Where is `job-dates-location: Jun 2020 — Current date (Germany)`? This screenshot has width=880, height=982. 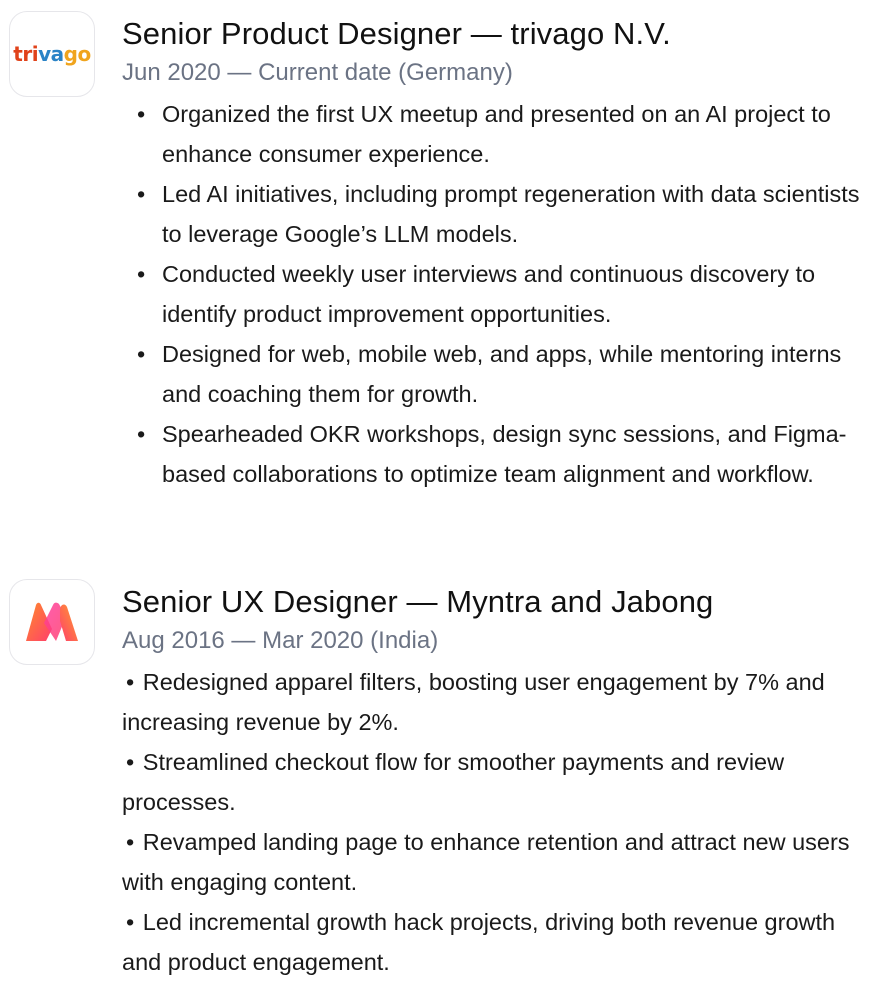 job-dates-location: Jun 2020 — Current date (Germany) is located at coordinates (317, 72).